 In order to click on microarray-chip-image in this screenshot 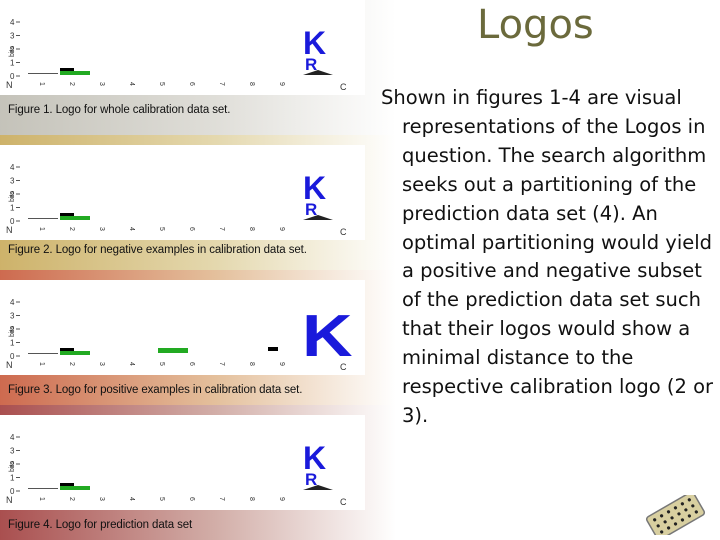, I will do `click(675, 515)`.